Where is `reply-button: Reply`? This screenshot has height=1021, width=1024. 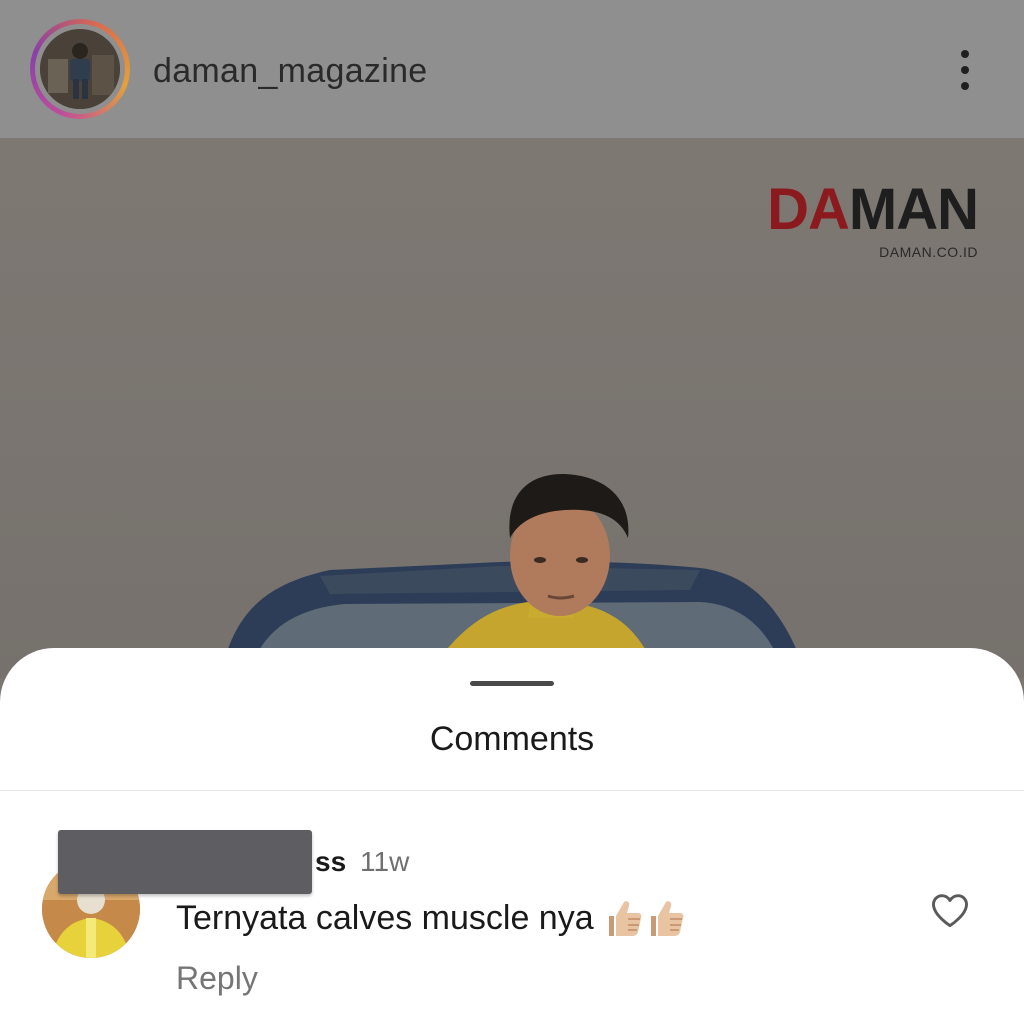
reply-button: Reply is located at coordinates (217, 978).